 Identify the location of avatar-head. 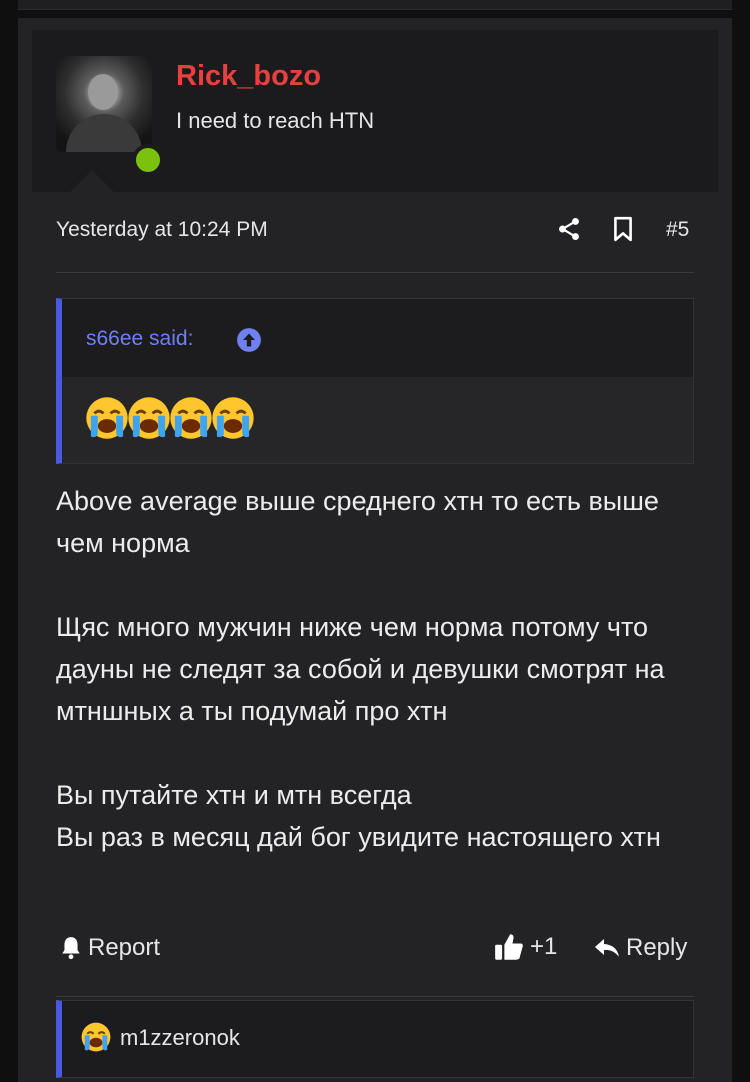
(103, 92).